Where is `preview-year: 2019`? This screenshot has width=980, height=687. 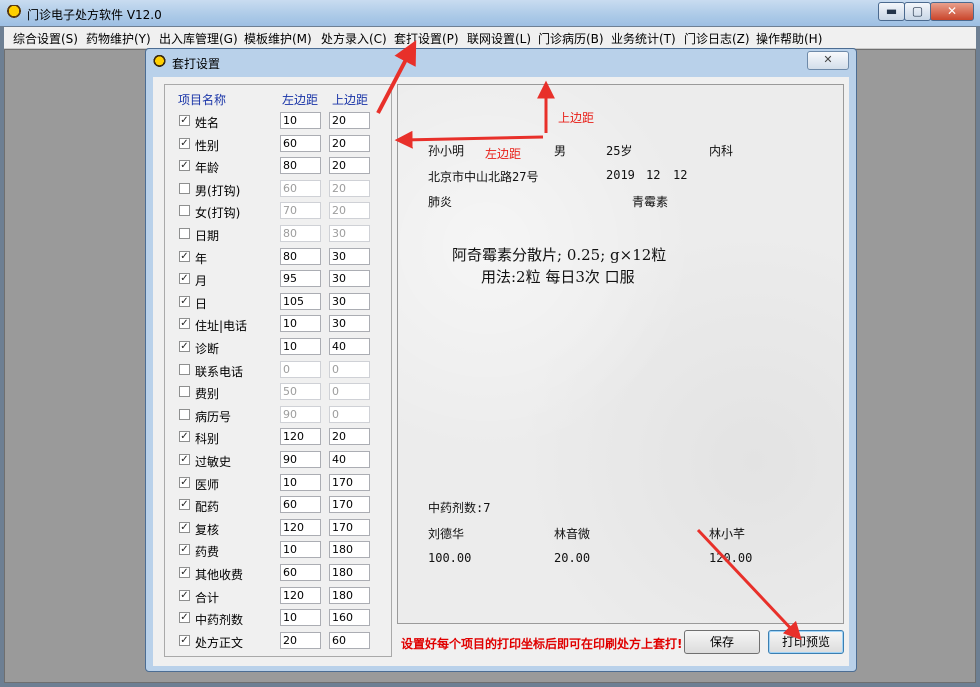 preview-year: 2019 is located at coordinates (620, 175).